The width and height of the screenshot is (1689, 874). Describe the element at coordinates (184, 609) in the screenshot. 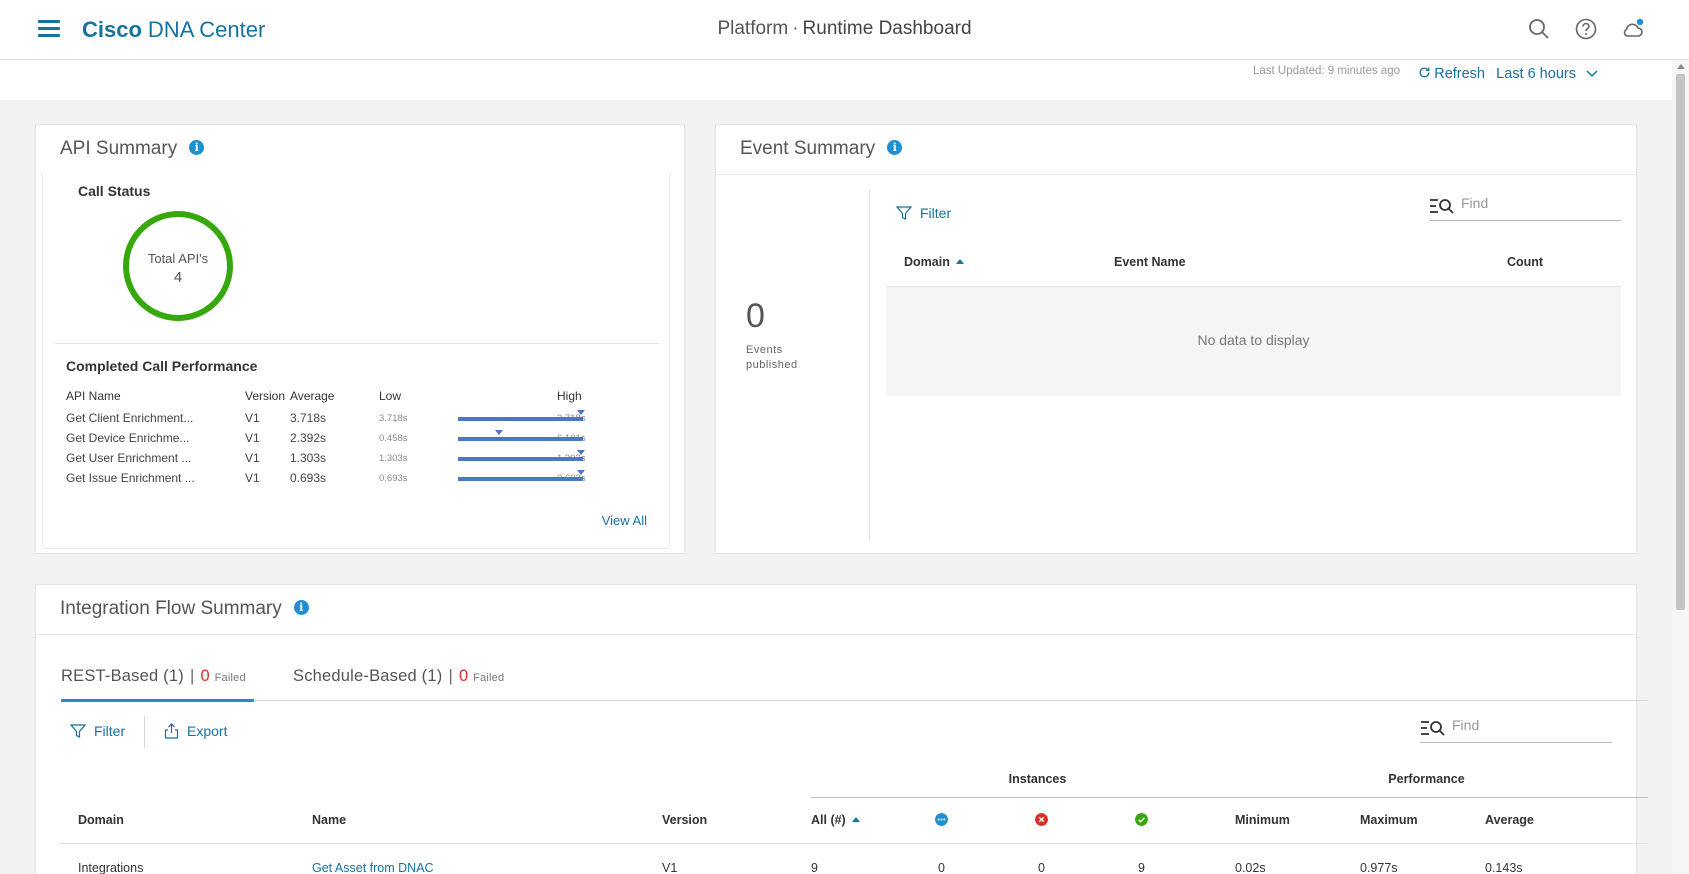

I see `integration-flow-title: Integration Flow Summary i` at that location.